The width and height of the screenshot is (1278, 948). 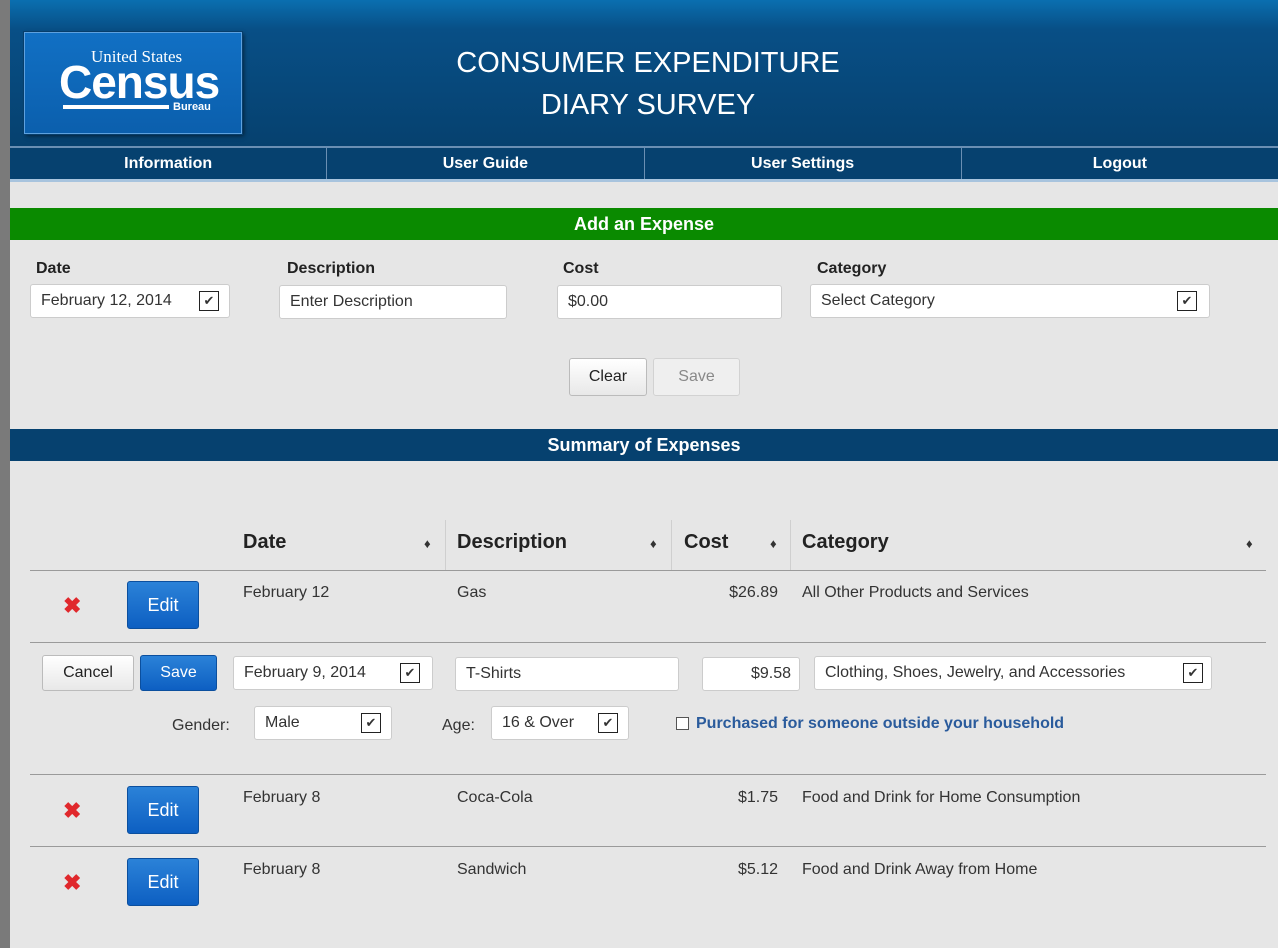 I want to click on gender-select: Male ✔, so click(x=323, y=723).